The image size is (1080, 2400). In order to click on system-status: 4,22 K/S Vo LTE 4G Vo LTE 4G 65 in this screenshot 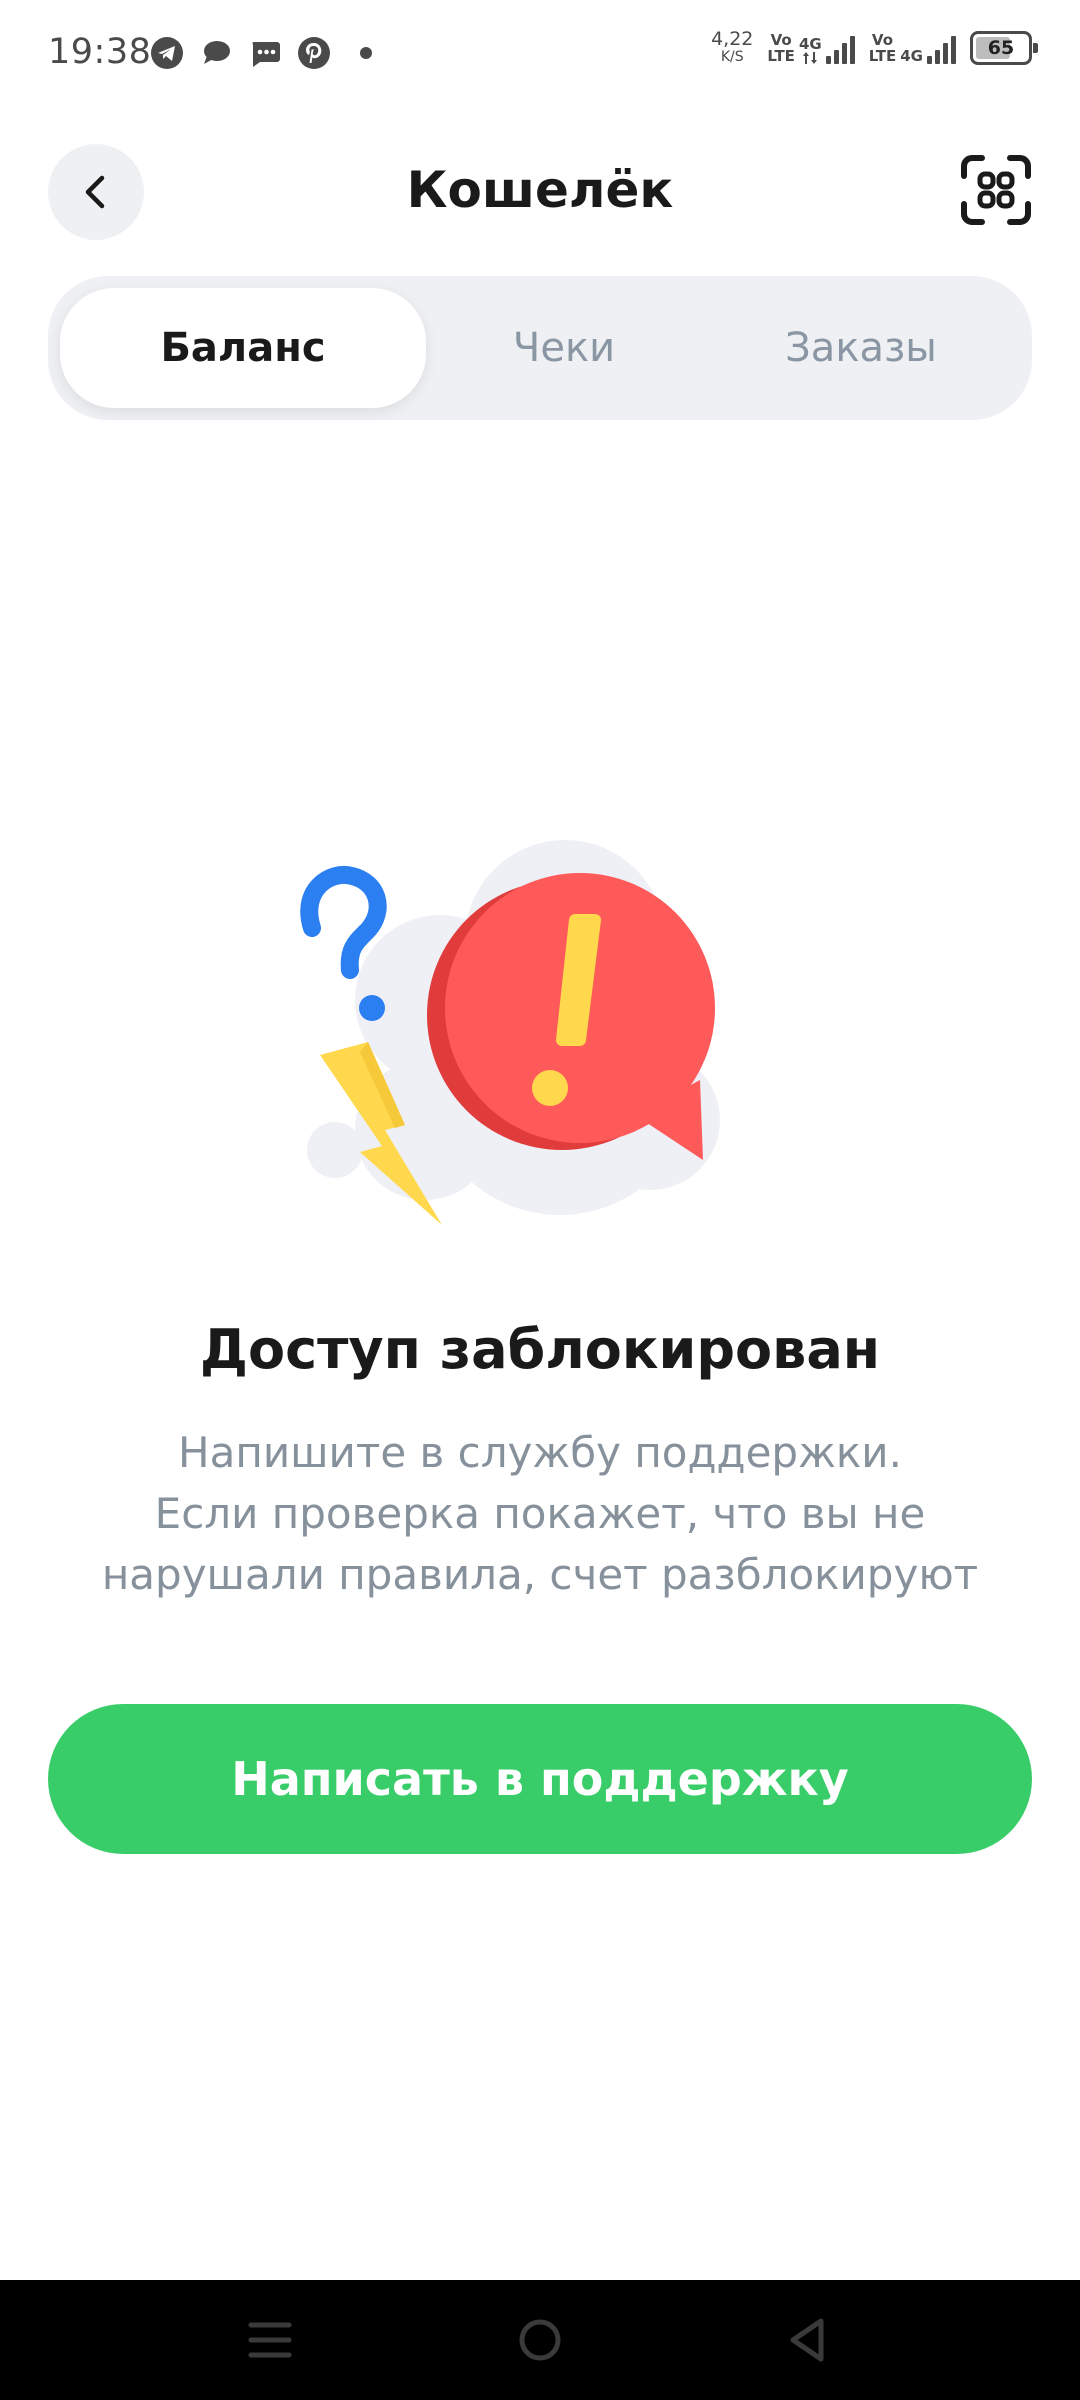, I will do `click(874, 48)`.